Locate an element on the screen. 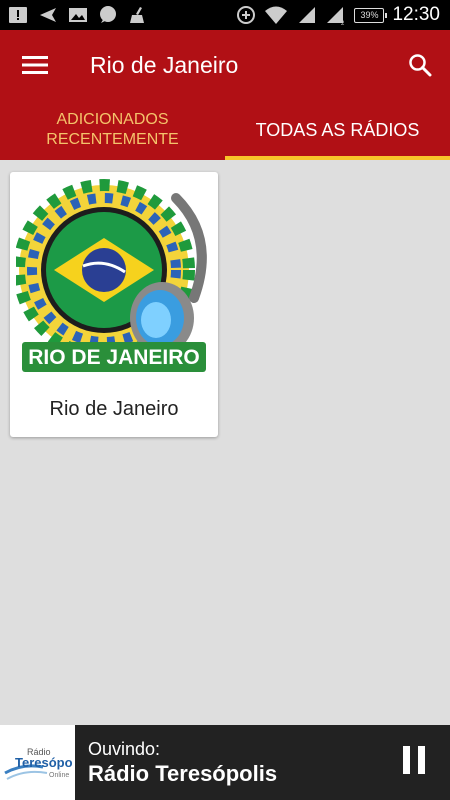 The width and height of the screenshot is (450, 800). alert-icon is located at coordinates (18, 15).